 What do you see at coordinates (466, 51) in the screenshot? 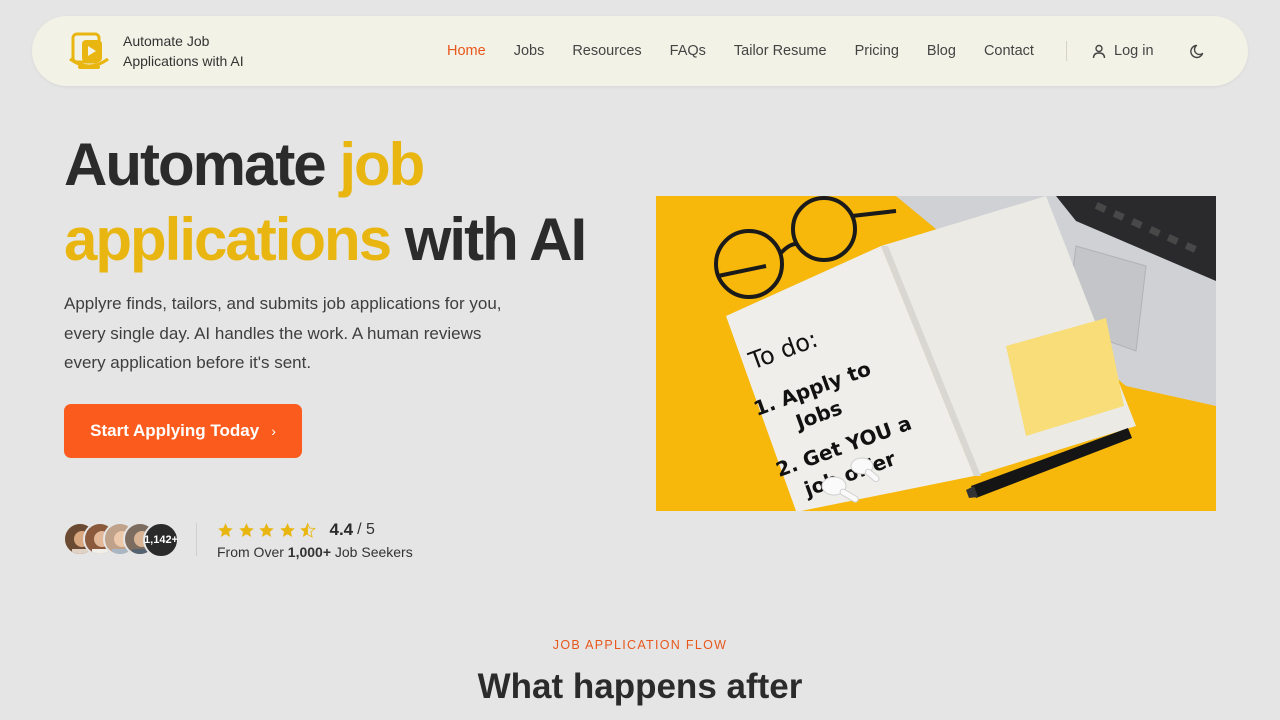
I see `nav-link-home: Home` at bounding box center [466, 51].